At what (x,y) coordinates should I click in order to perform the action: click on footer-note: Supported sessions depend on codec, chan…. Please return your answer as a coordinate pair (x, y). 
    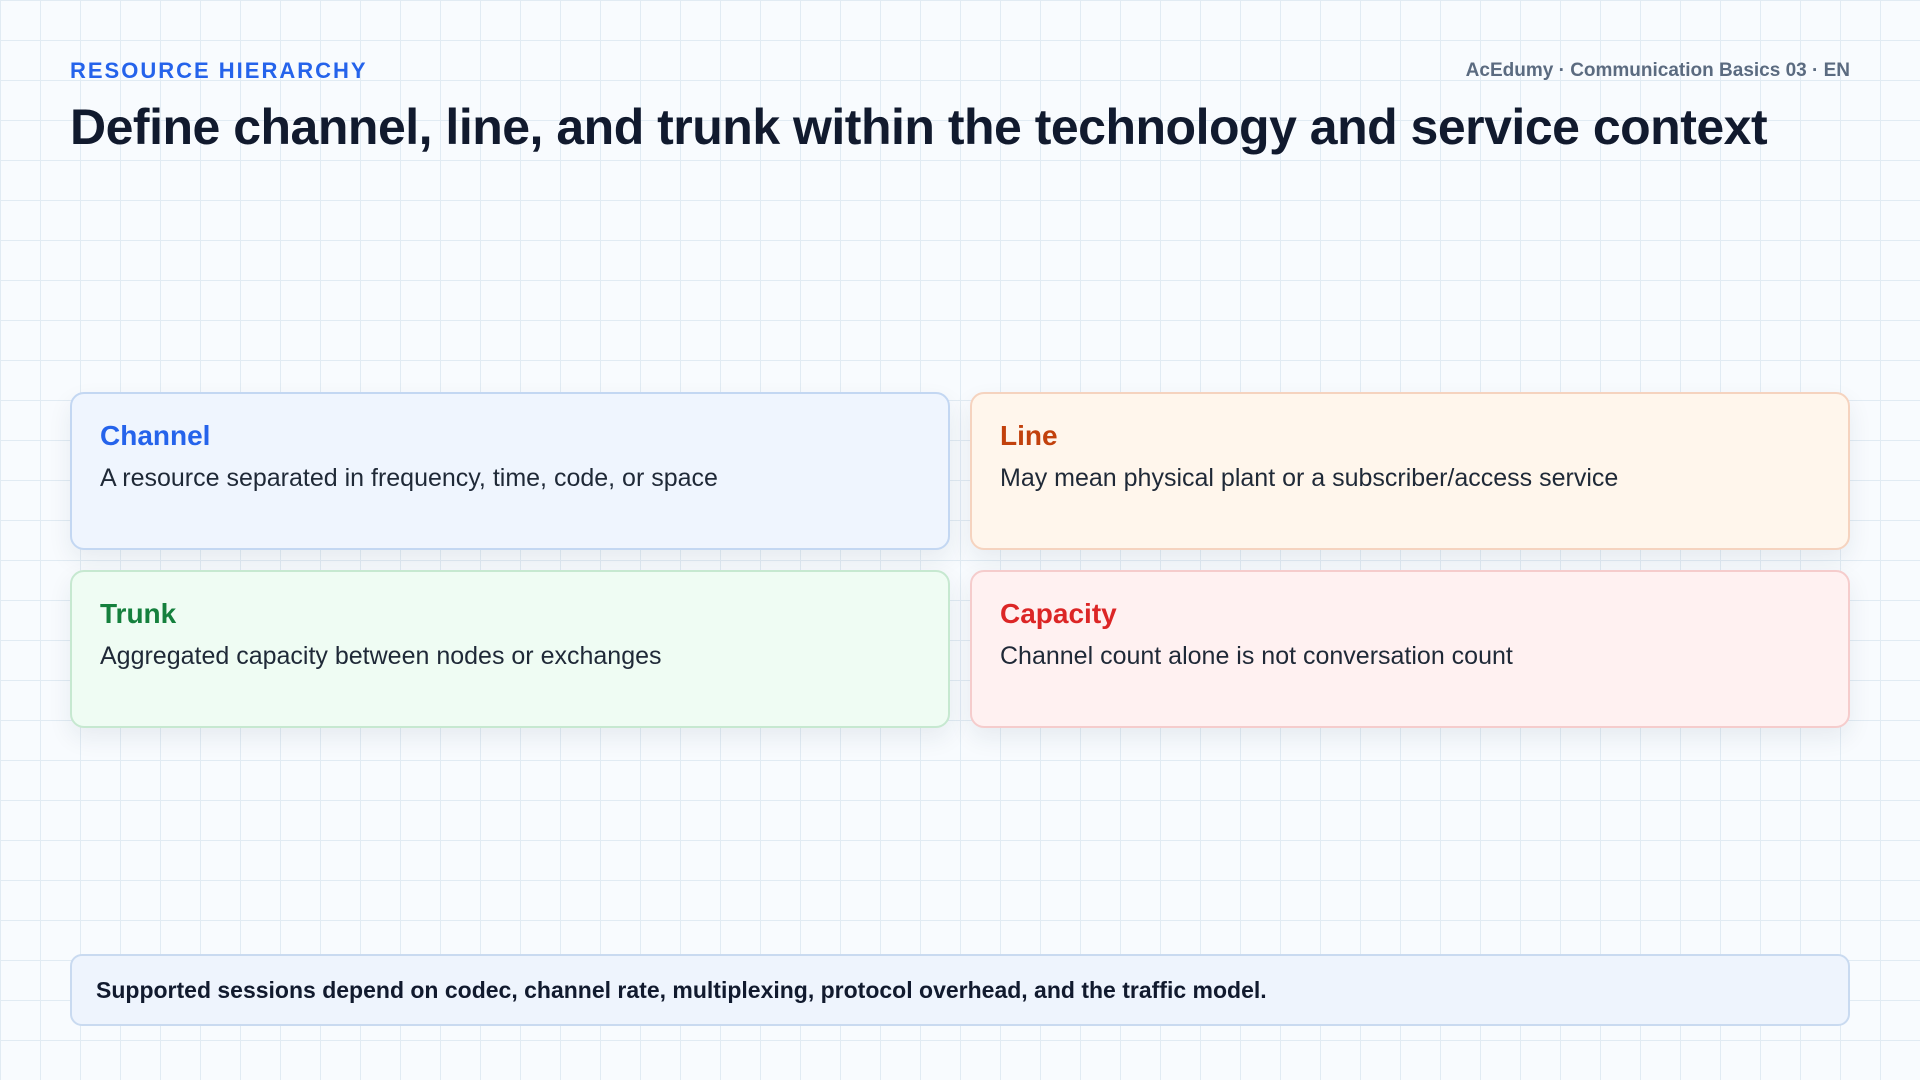
    Looking at the image, I should click on (960, 990).